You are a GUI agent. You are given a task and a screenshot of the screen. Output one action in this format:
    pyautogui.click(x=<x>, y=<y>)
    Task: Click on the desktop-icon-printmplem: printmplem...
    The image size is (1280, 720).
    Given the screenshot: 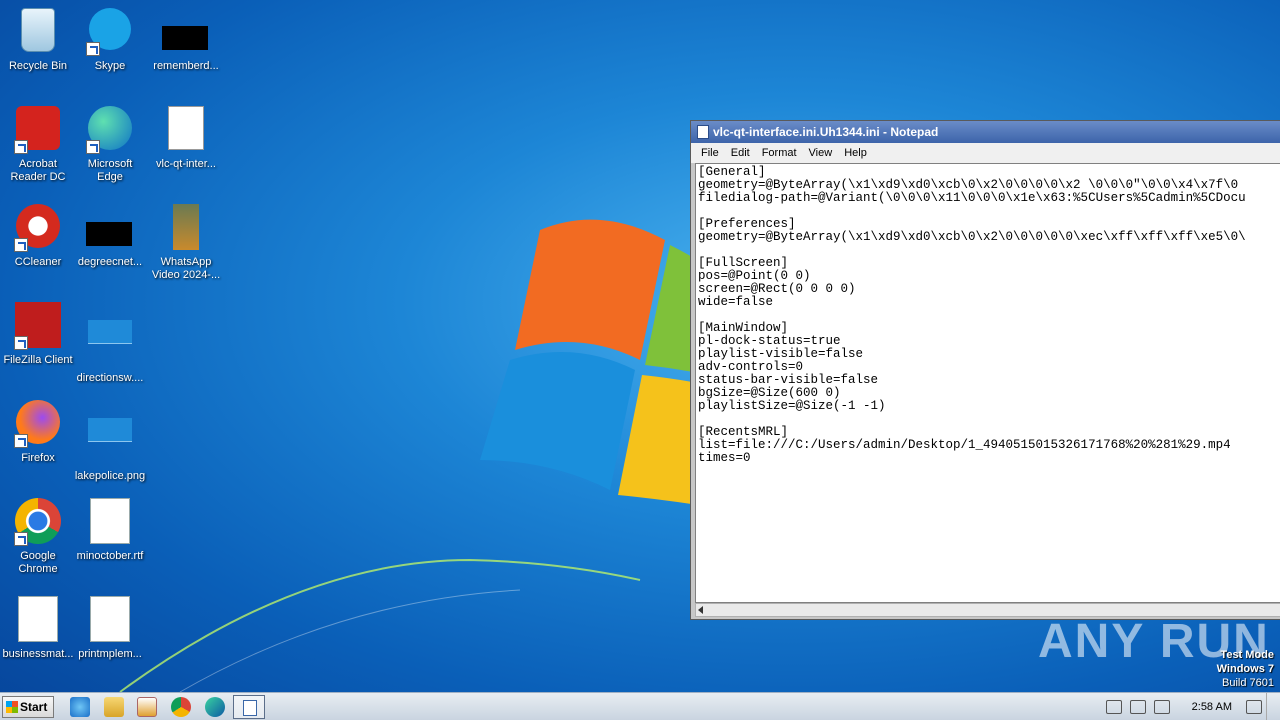 What is the action you would take?
    pyautogui.click(x=110, y=628)
    